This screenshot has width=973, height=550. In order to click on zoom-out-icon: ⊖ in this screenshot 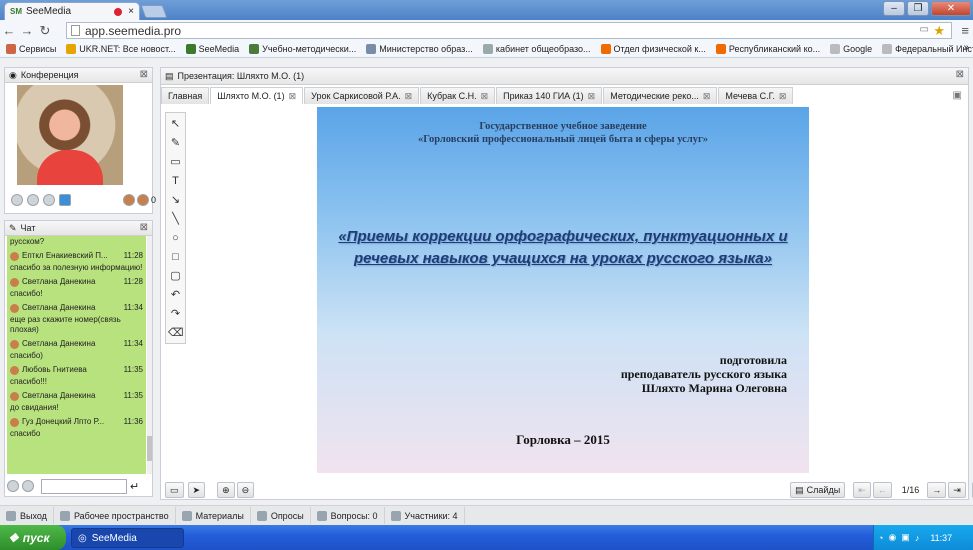, I will do `click(245, 490)`.